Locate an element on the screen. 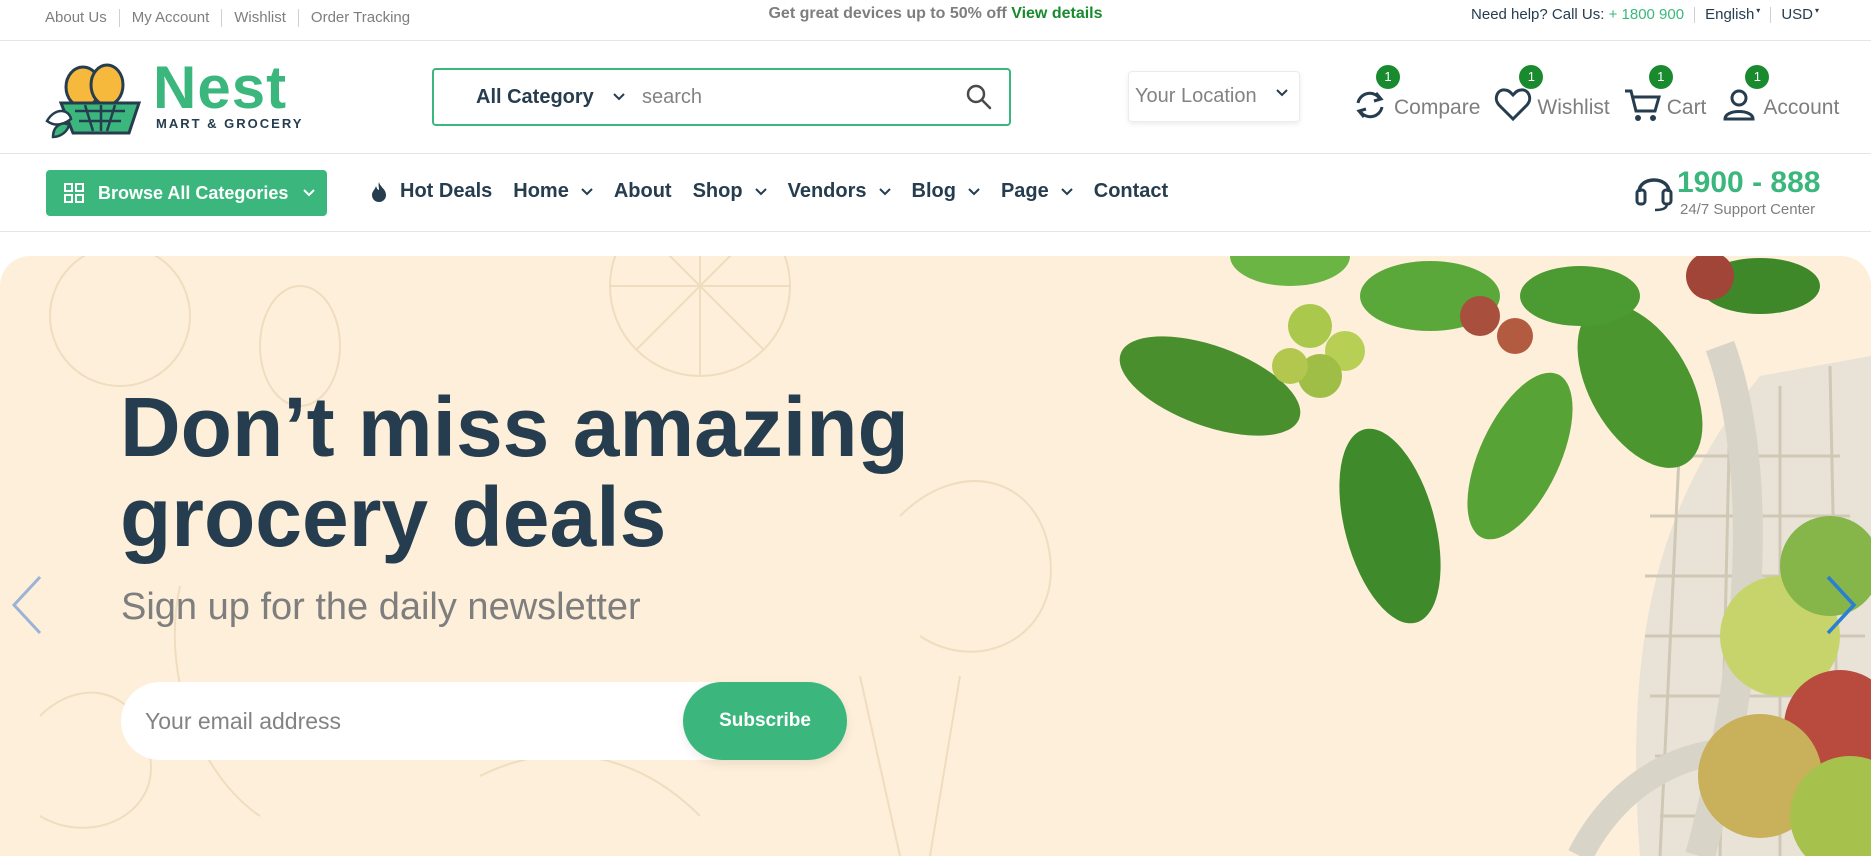 The width and height of the screenshot is (1871, 856). location-value: Your Location is located at coordinates (1196, 96).